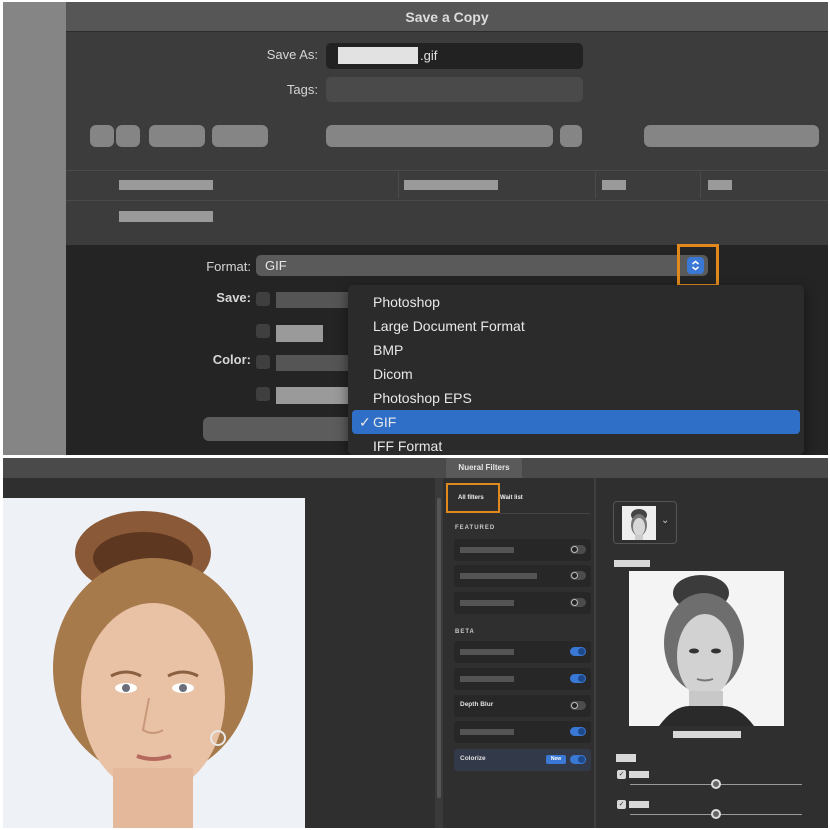 This screenshot has height=830, width=830. Describe the element at coordinates (439, 136) in the screenshot. I see `location-dropdown` at that location.